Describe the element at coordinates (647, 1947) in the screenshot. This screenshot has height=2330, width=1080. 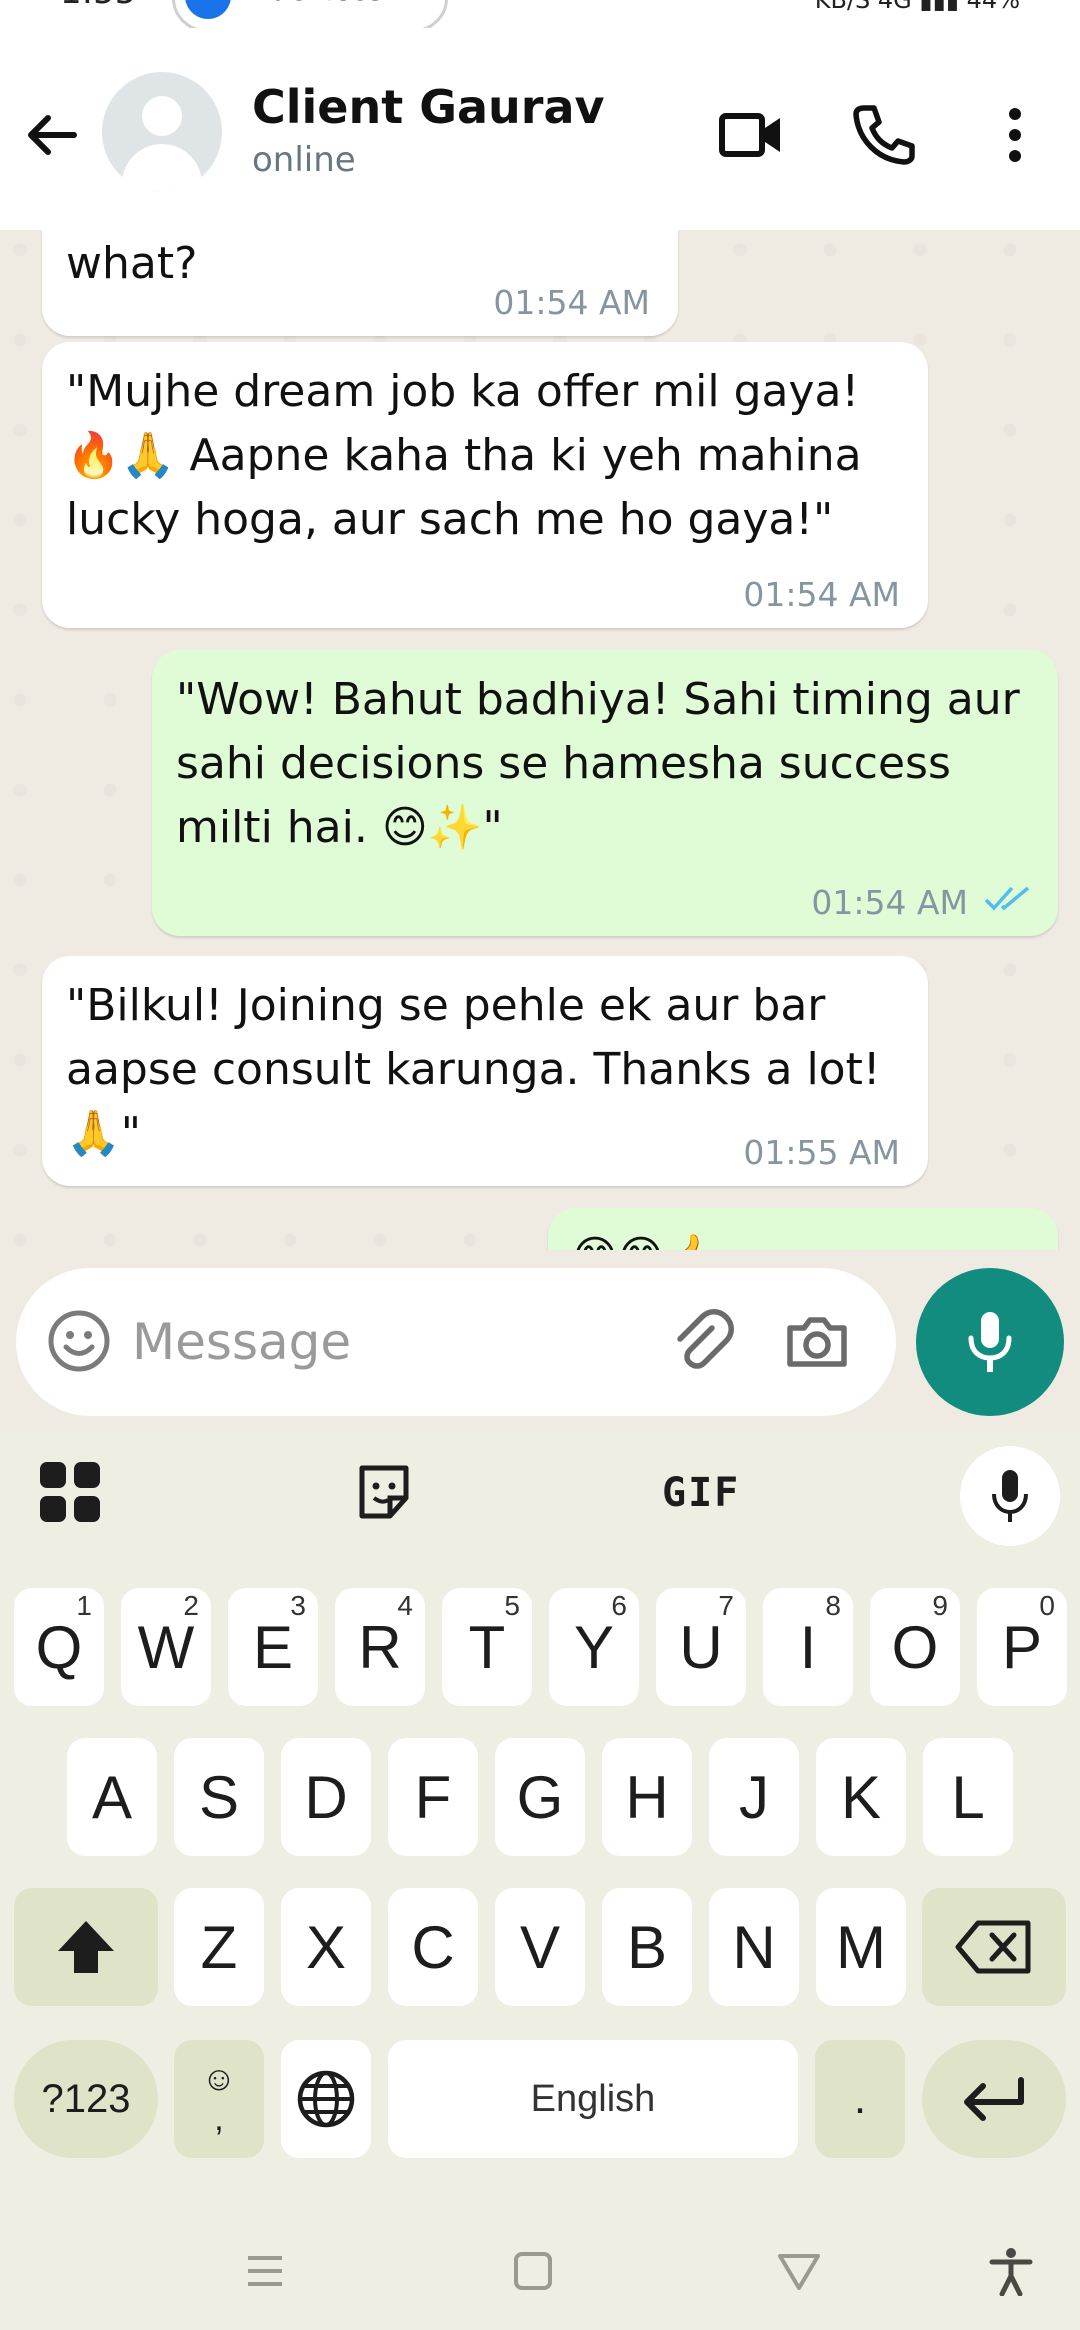
I see `key-b: B` at that location.